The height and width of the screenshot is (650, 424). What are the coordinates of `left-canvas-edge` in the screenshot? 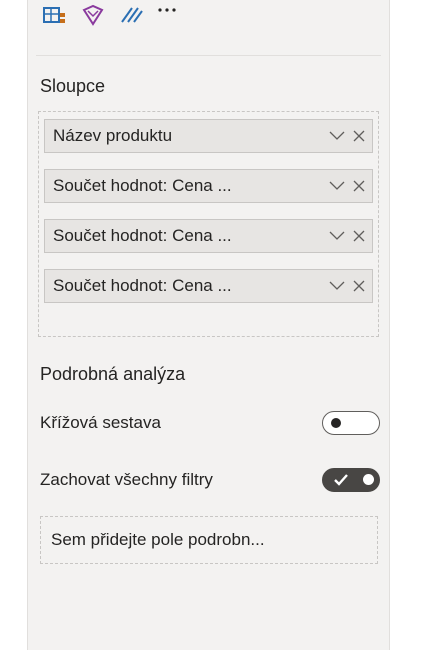 It's located at (13, 325).